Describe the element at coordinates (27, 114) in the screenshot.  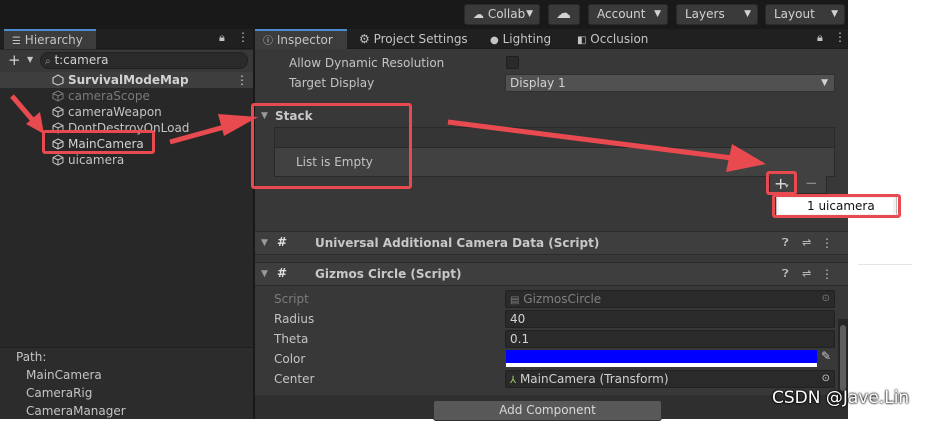
I see `arrow-to-maincamera` at that location.